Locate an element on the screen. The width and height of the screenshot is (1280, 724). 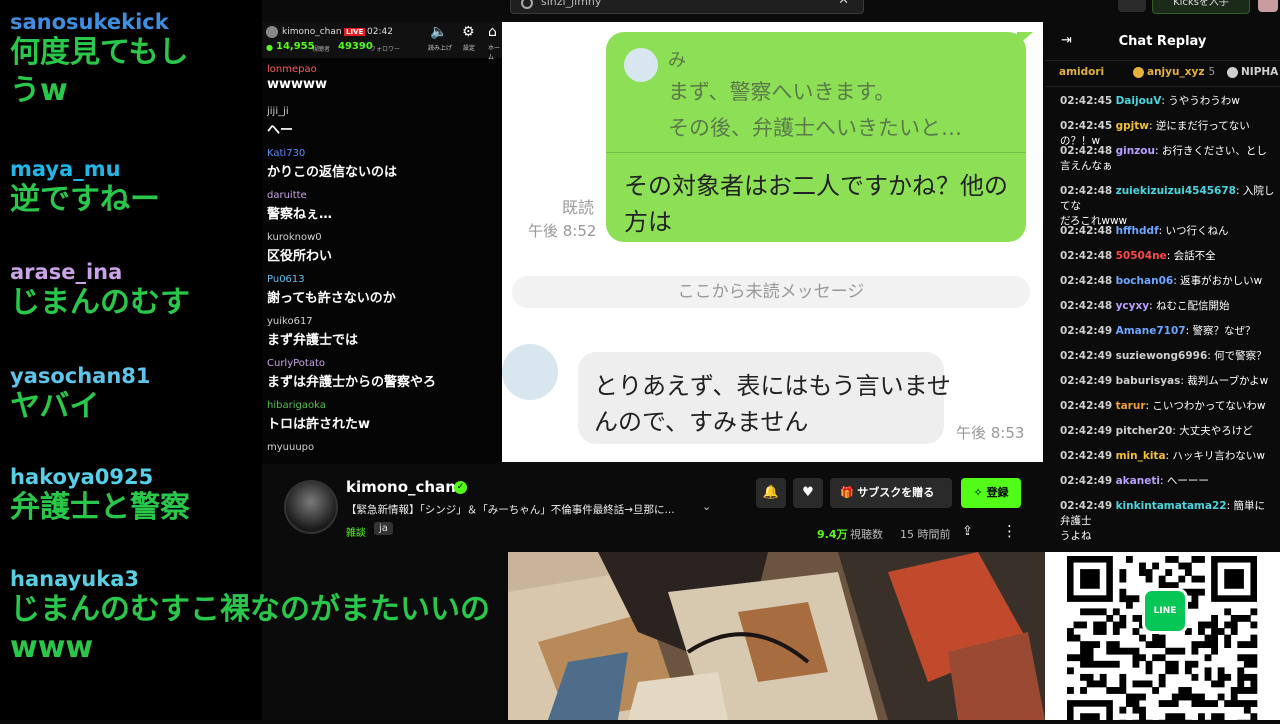
gifter-name: NIPHA is located at coordinates (1259, 72).